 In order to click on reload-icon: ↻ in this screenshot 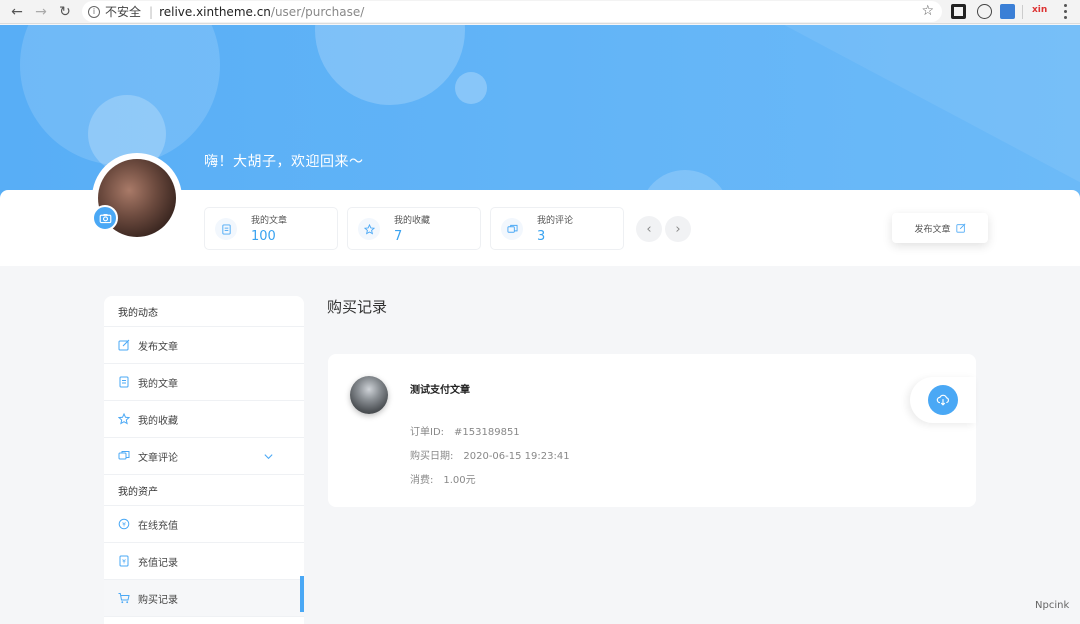, I will do `click(65, 12)`.